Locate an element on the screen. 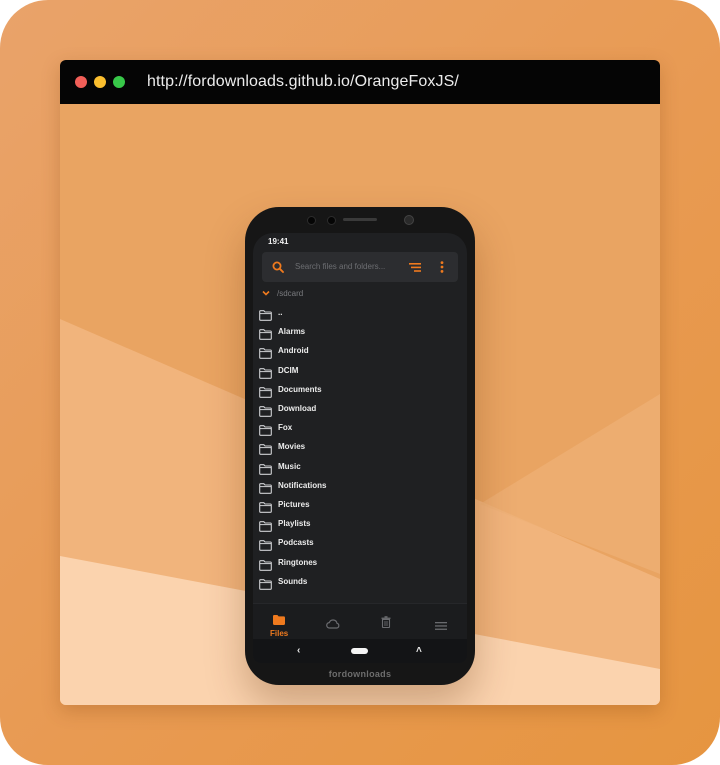  file-name: Ringtones is located at coordinates (298, 562).